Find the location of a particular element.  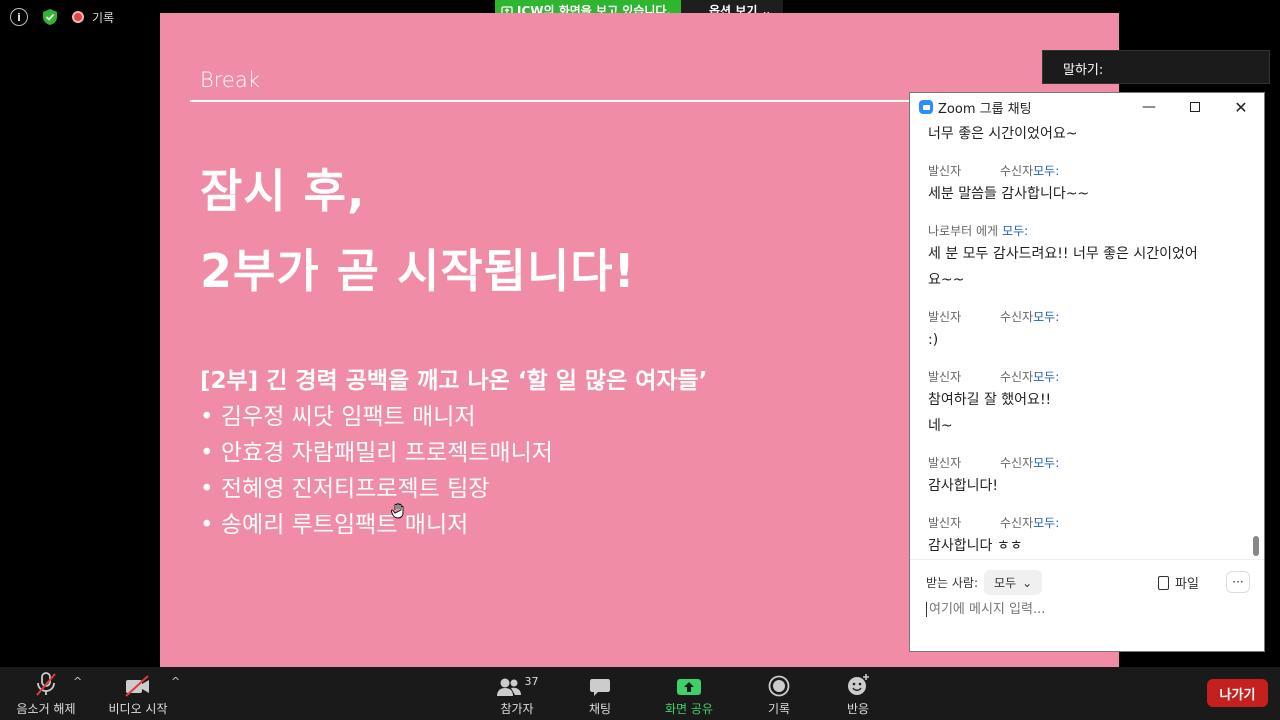

encryption-shield-icon is located at coordinates (50, 17).